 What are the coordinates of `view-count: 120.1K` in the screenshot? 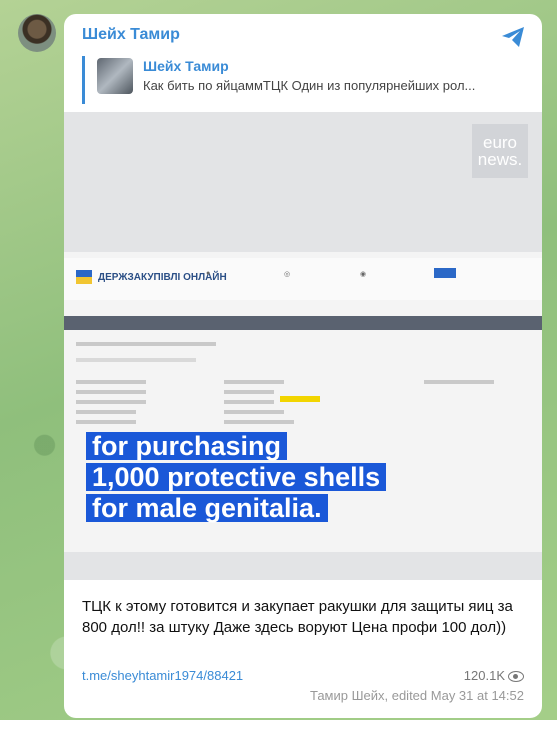 It's located at (494, 675).